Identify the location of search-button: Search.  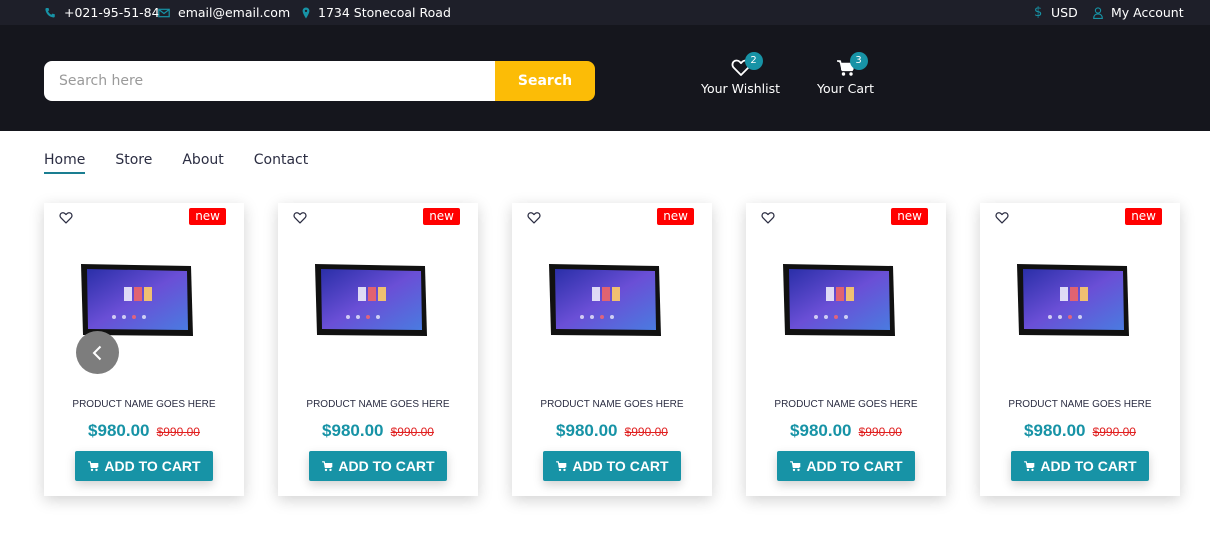
(545, 81).